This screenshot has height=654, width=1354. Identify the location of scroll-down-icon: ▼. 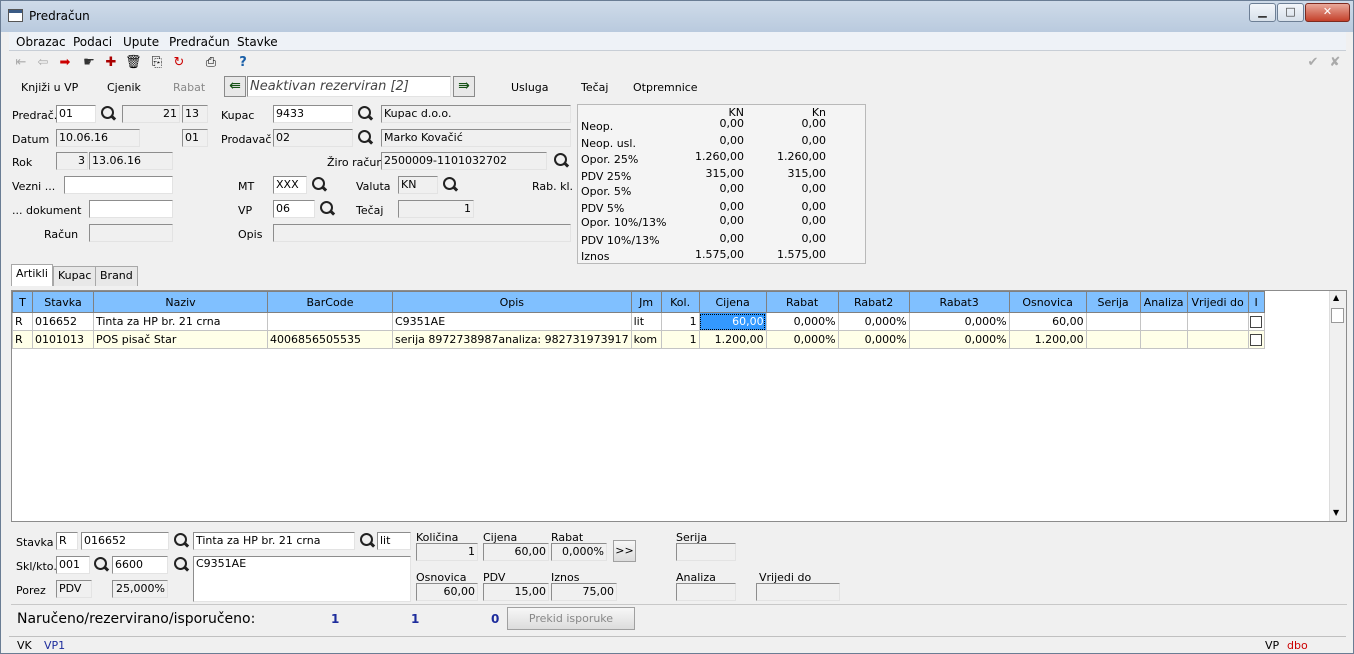
(1336, 512).